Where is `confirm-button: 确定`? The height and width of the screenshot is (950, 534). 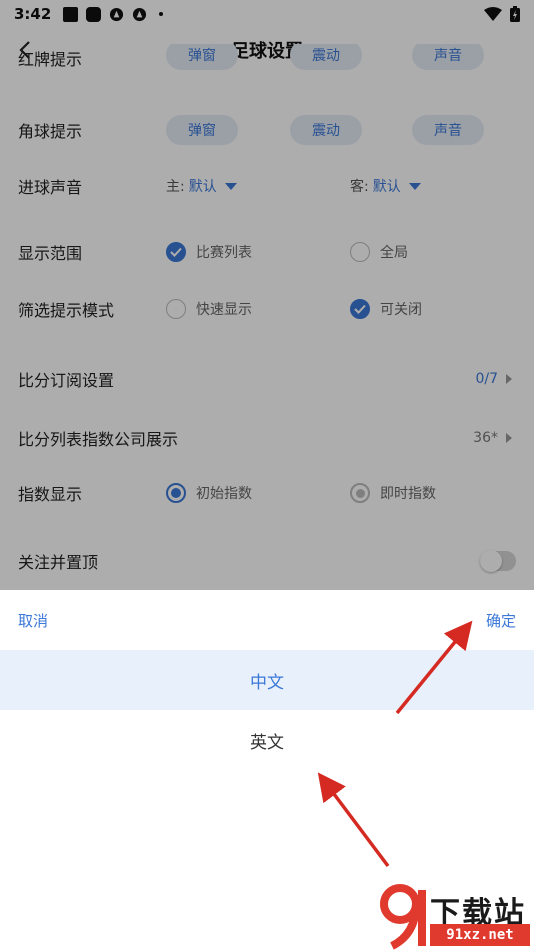 confirm-button: 确定 is located at coordinates (501, 620).